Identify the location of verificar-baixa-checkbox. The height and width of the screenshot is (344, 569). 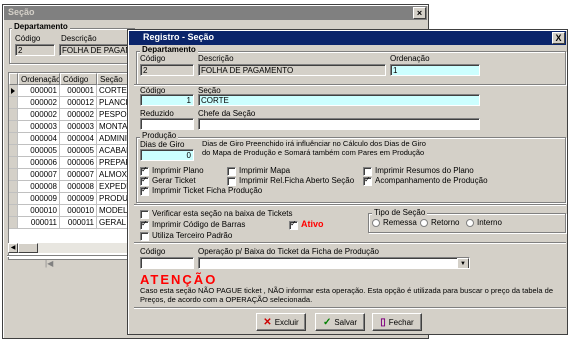
(144, 214).